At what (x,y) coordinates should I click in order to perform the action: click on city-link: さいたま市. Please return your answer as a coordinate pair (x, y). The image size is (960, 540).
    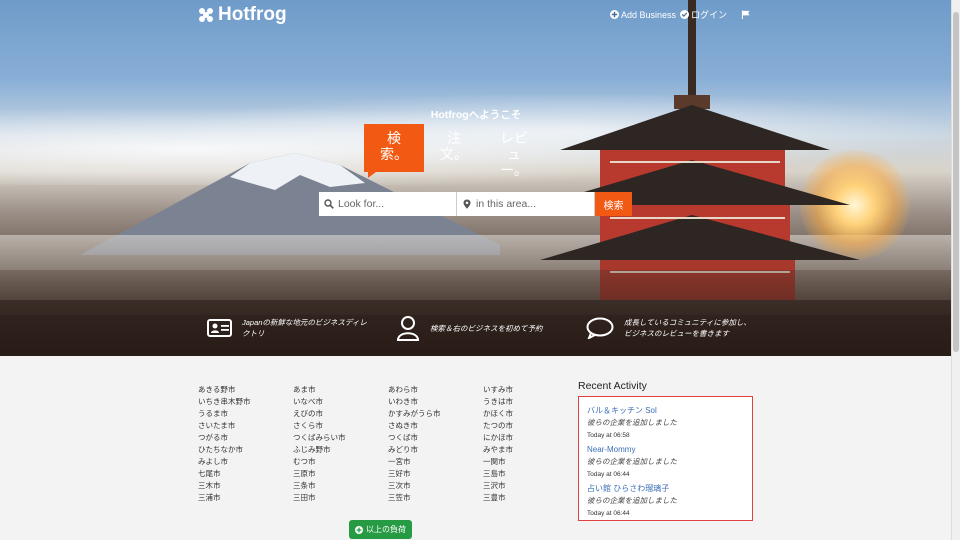
    Looking at the image, I should click on (245, 426).